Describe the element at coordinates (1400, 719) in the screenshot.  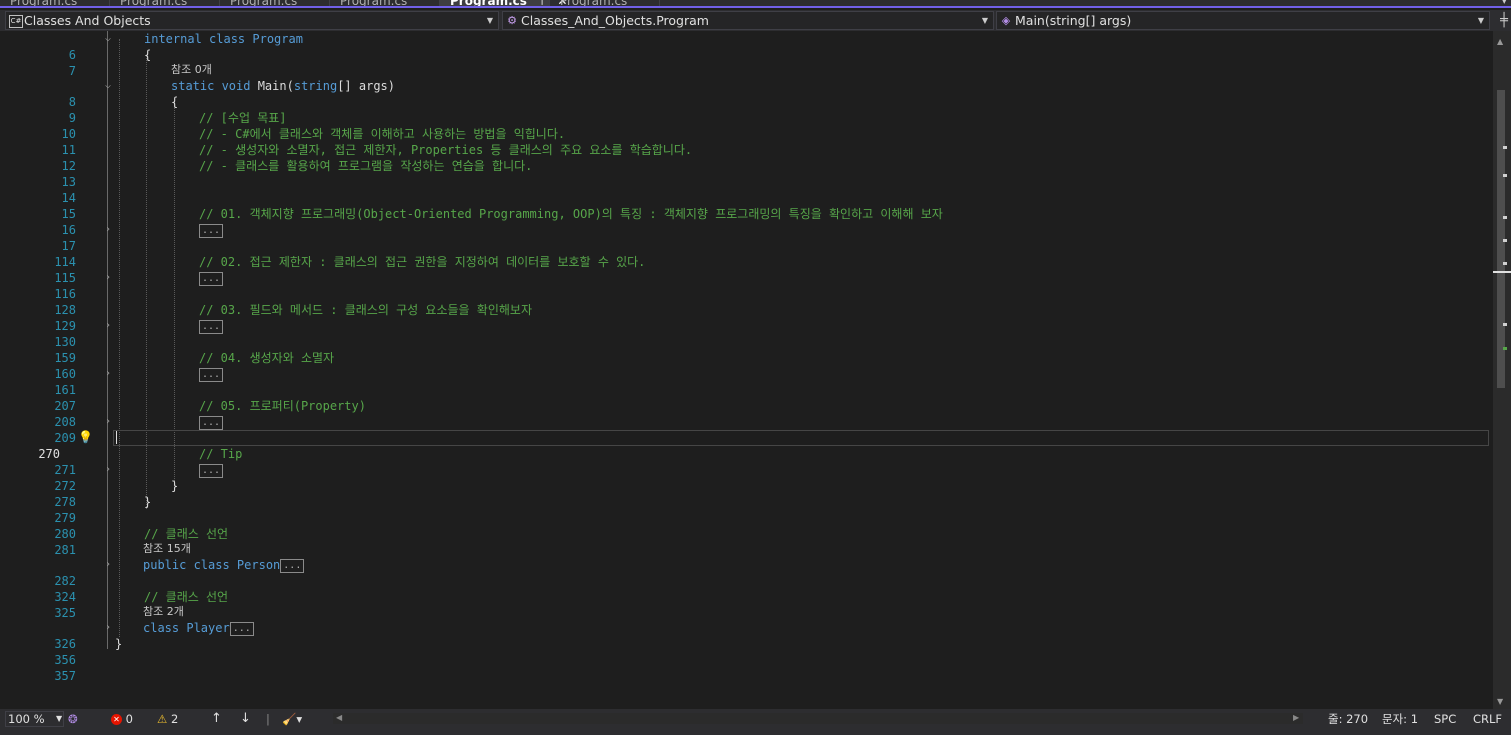
I see `column-indicator: 문자: 1` at that location.